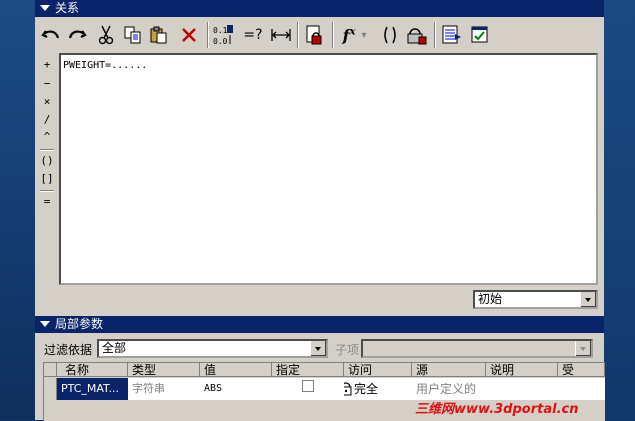 Image resolution: width=635 pixels, height=421 pixels. I want to click on lock-parameter-icon, so click(417, 36).